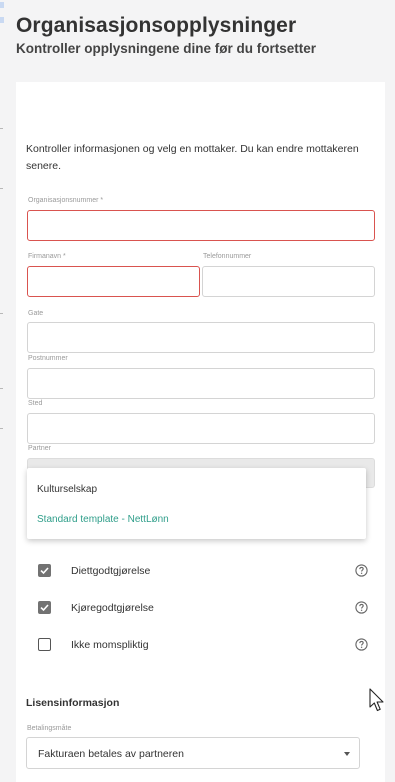  I want to click on checkbox-label: Ikke momspliktig, so click(110, 645).